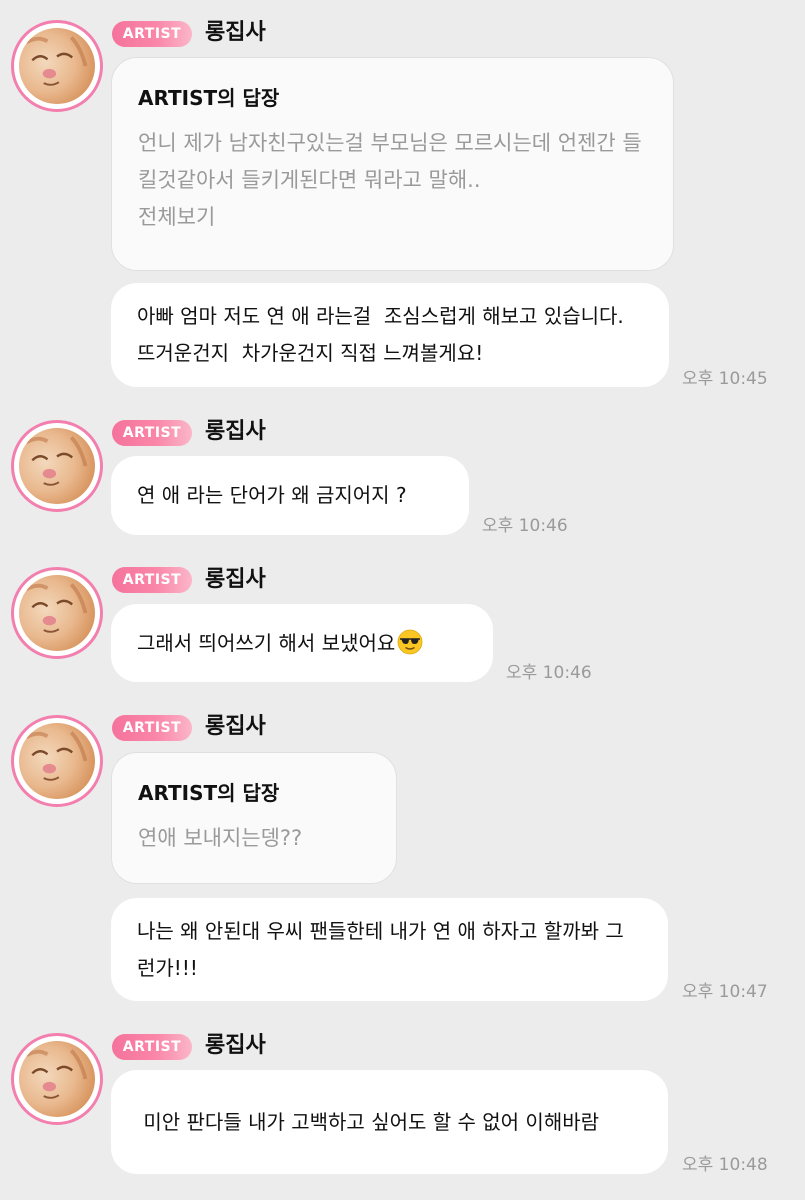 Image resolution: width=805 pixels, height=1200 pixels. Describe the element at coordinates (368, 1121) in the screenshot. I see `message-text: 미안 판다들 내가 고백하고 싶어도 할 수 없어 이해바람` at that location.